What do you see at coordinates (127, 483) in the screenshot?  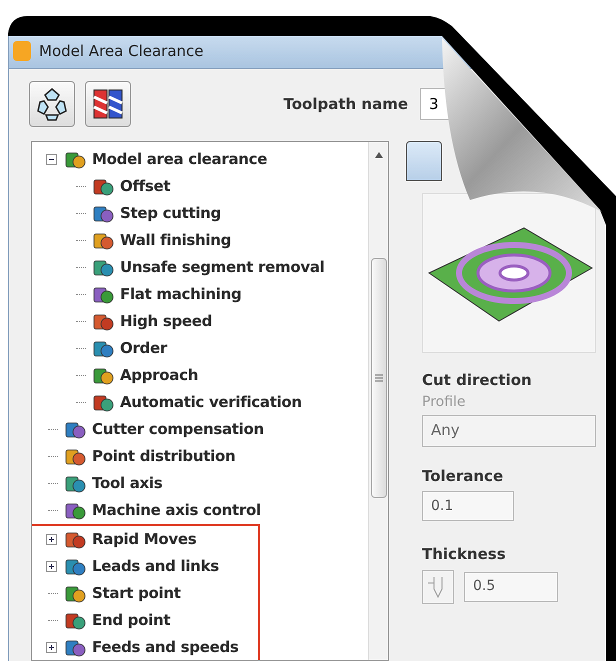 I see `tree-item-label: Tool axis` at bounding box center [127, 483].